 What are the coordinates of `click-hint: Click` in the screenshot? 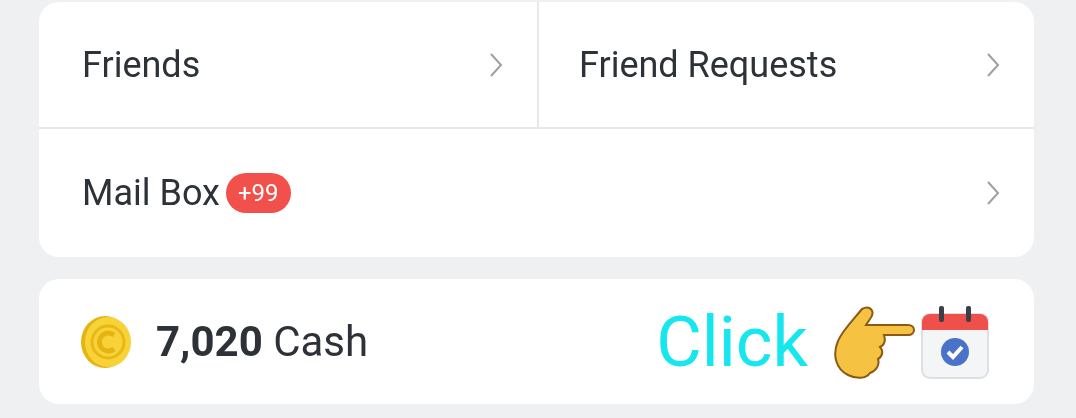 It's located at (732, 341).